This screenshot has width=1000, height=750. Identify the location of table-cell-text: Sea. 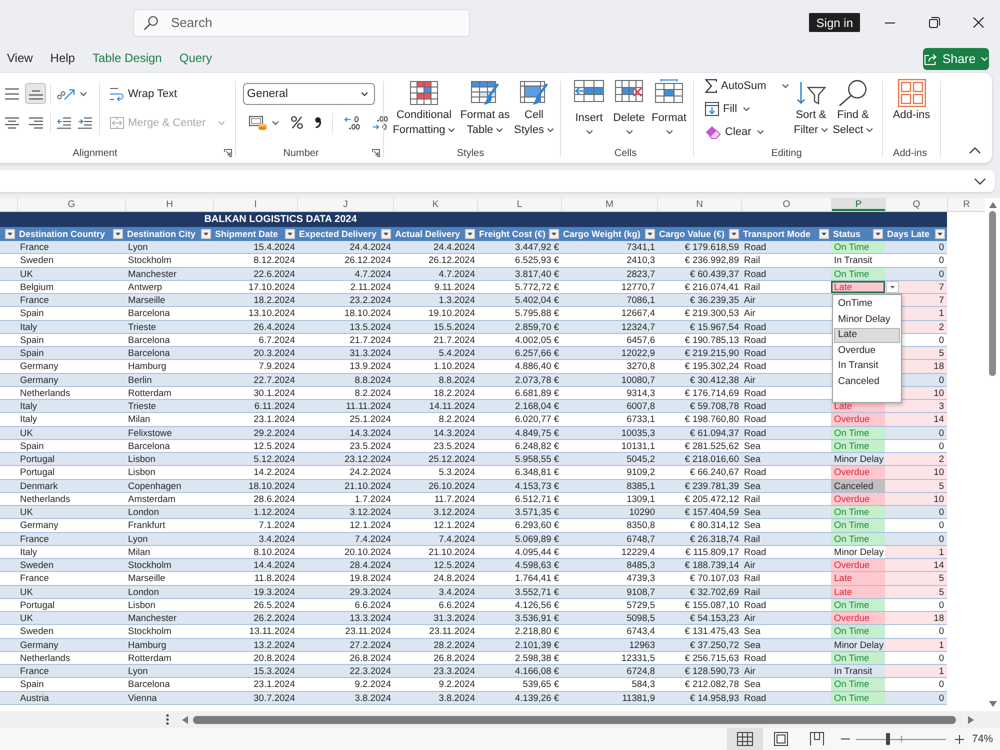
(752, 486).